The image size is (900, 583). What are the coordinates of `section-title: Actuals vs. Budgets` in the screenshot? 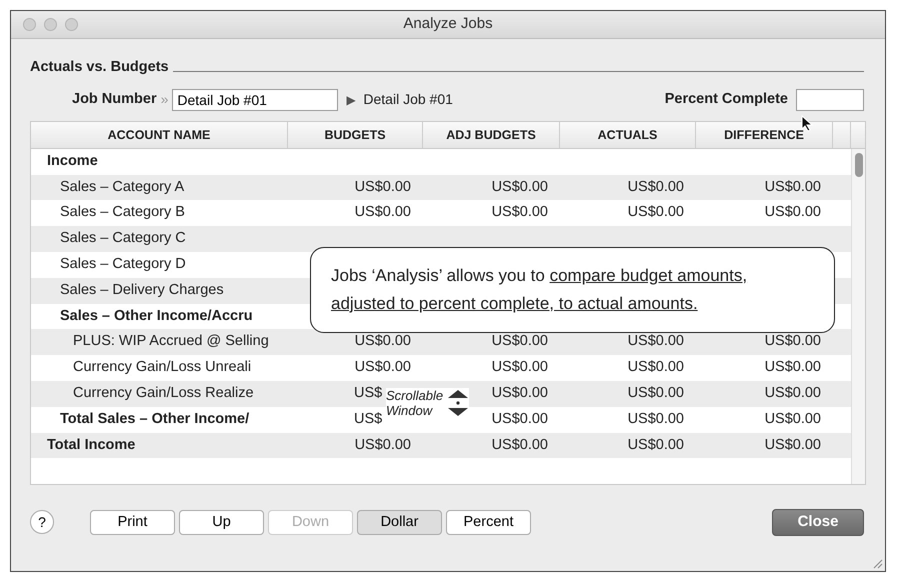 It's located at (99, 67).